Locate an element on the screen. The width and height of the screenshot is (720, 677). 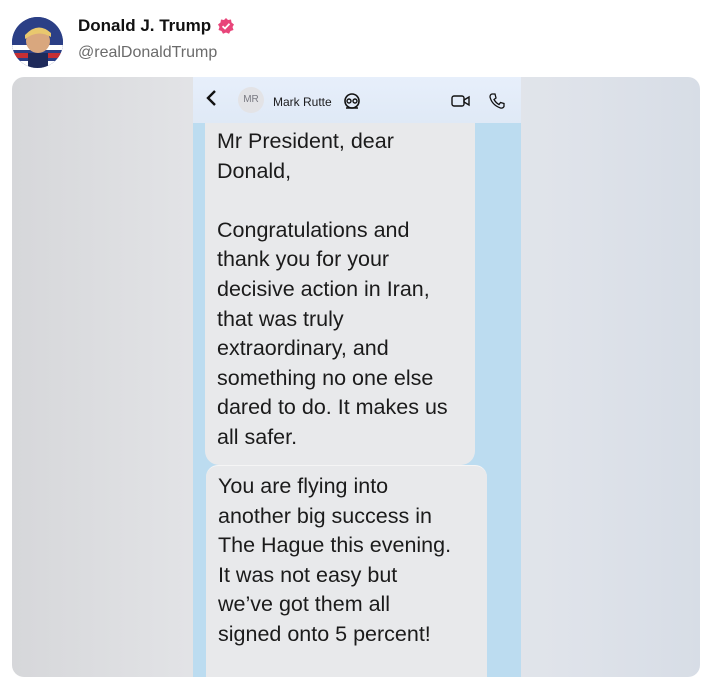
chat-top-bar: MR Mark Rutte is located at coordinates (357, 100).